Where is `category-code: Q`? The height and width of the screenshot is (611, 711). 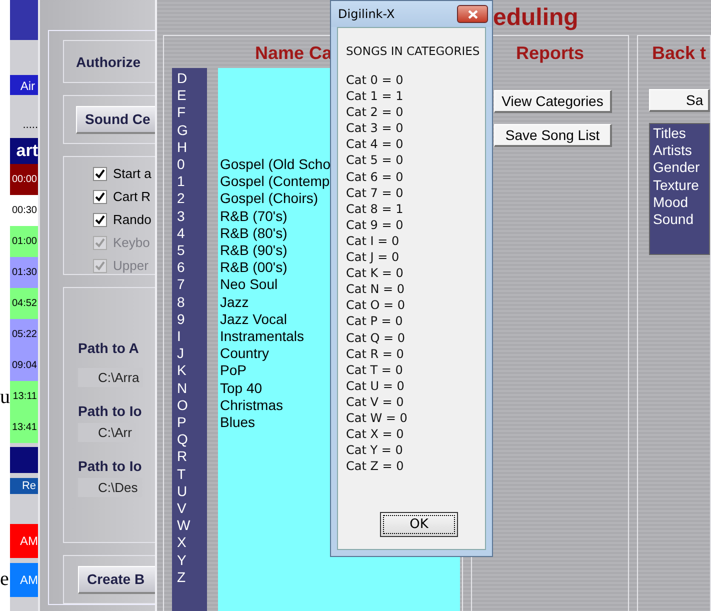
category-code: Q is located at coordinates (192, 439).